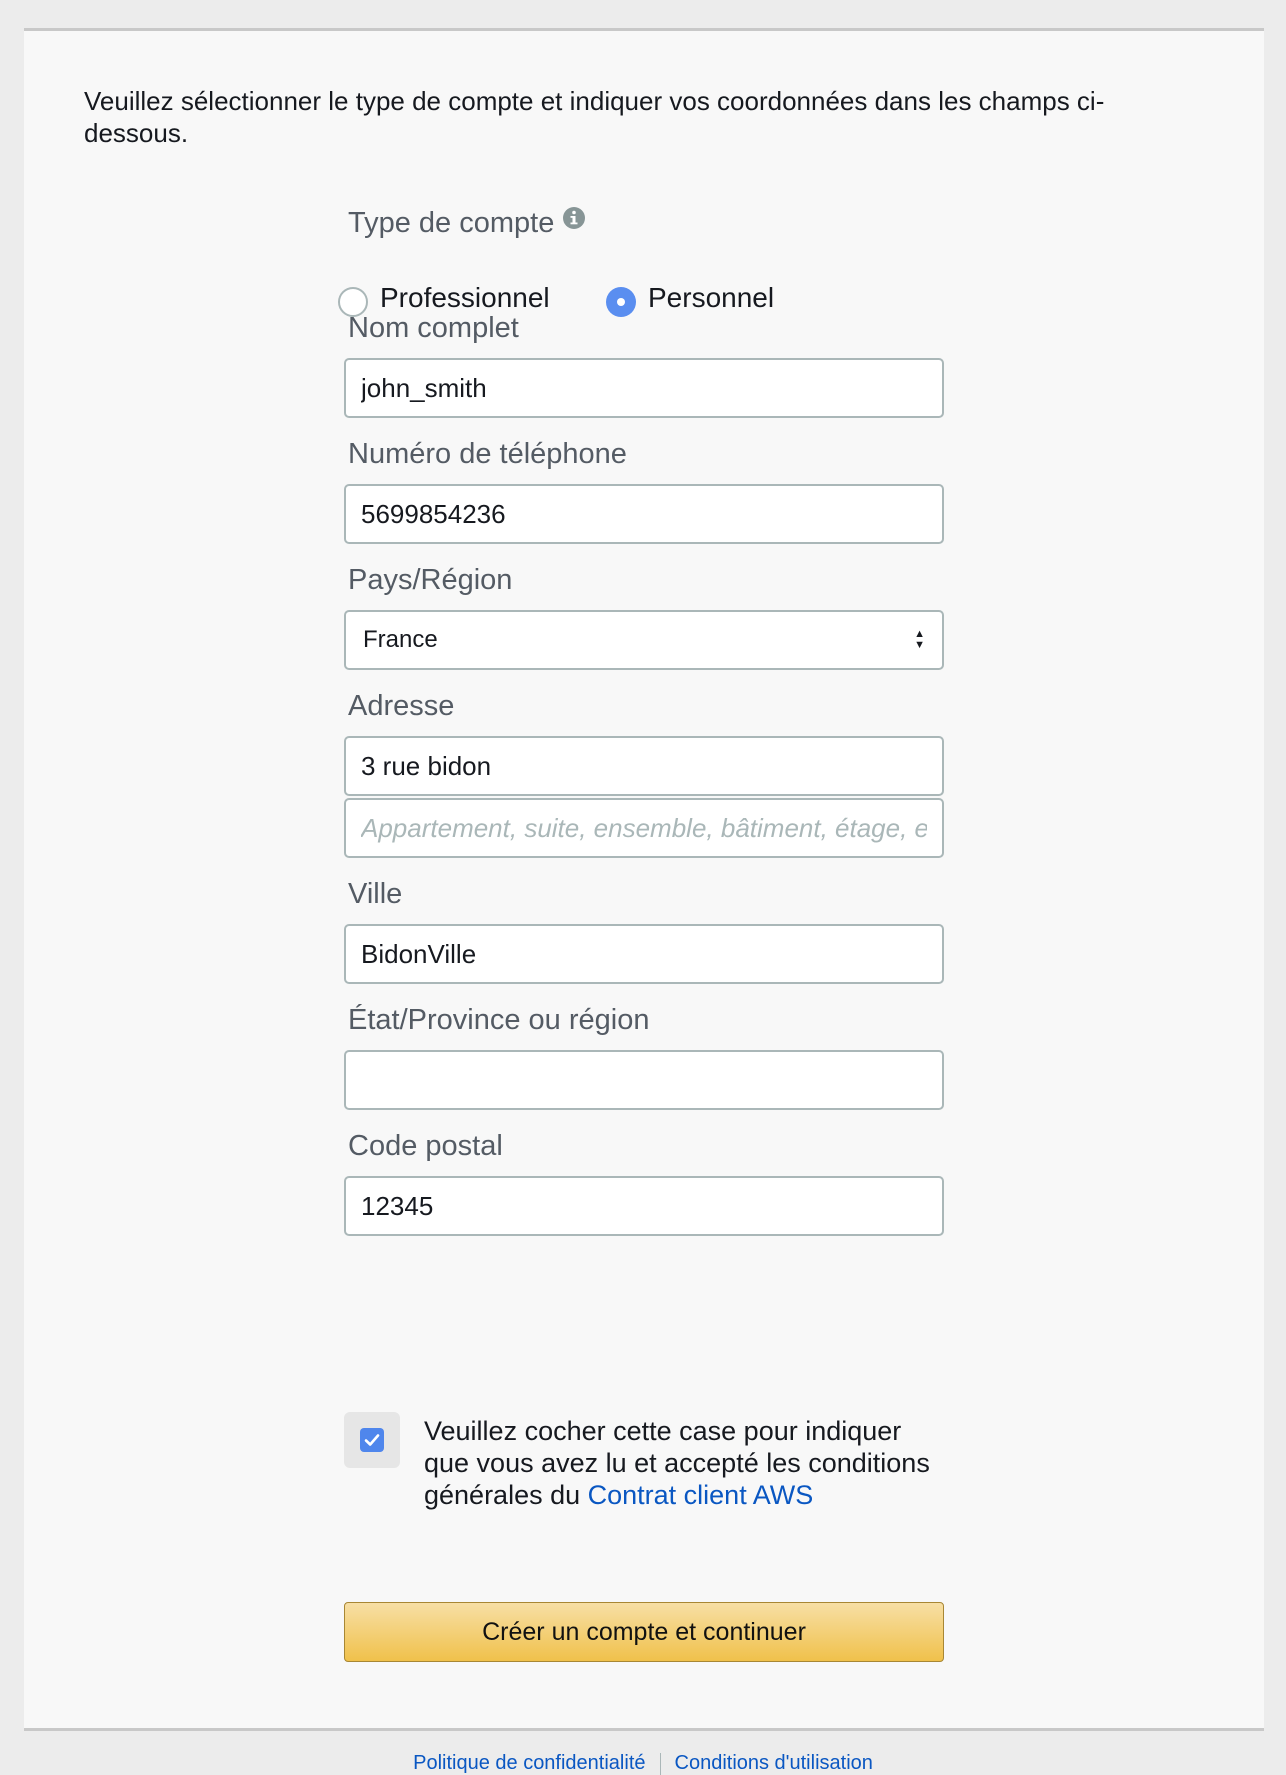 The width and height of the screenshot is (1286, 1775). Describe the element at coordinates (499, 1020) in the screenshot. I see `state-label: État/Province ou région` at that location.